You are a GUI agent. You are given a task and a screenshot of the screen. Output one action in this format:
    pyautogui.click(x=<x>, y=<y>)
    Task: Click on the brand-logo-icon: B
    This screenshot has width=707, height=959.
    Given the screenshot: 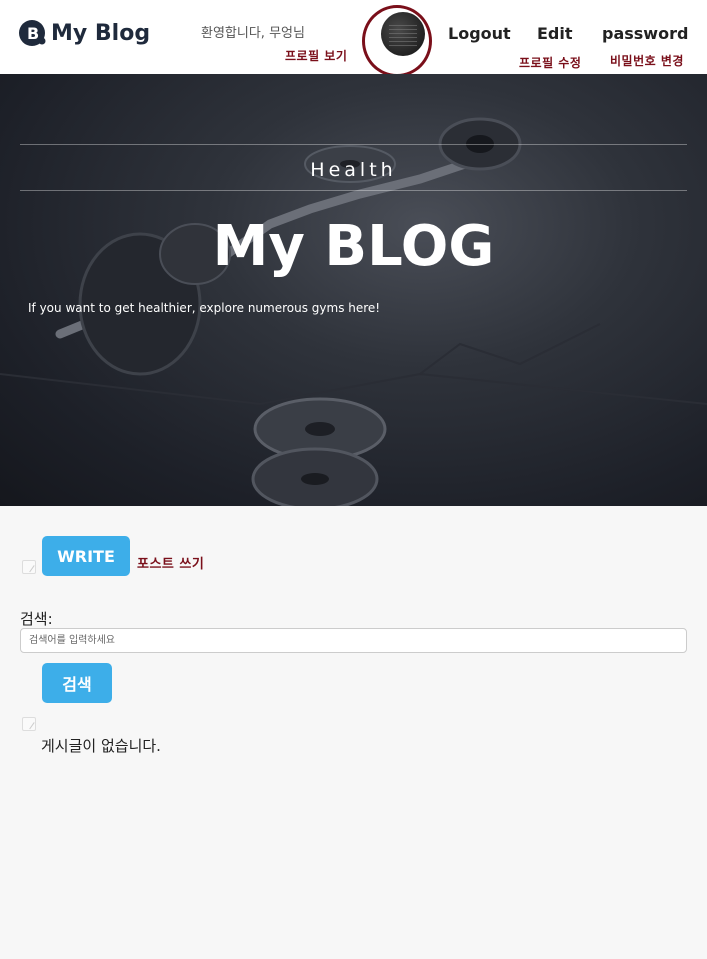 What is the action you would take?
    pyautogui.click(x=33, y=33)
    